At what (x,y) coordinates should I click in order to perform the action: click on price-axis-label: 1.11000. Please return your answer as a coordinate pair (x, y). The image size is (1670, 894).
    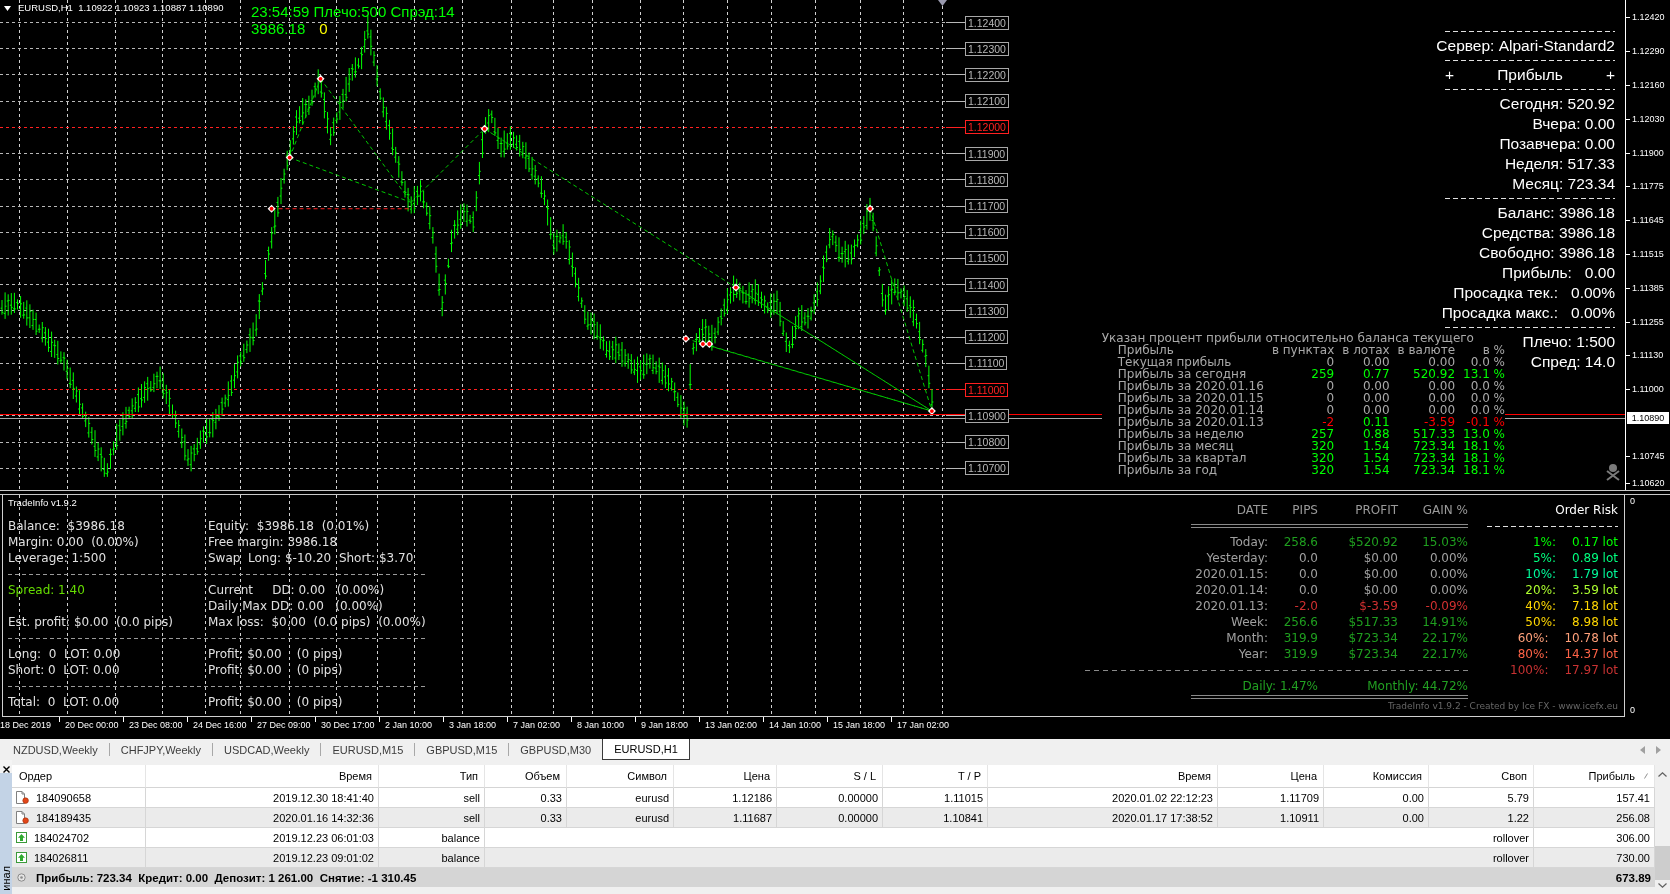
    Looking at the image, I should click on (1648, 389).